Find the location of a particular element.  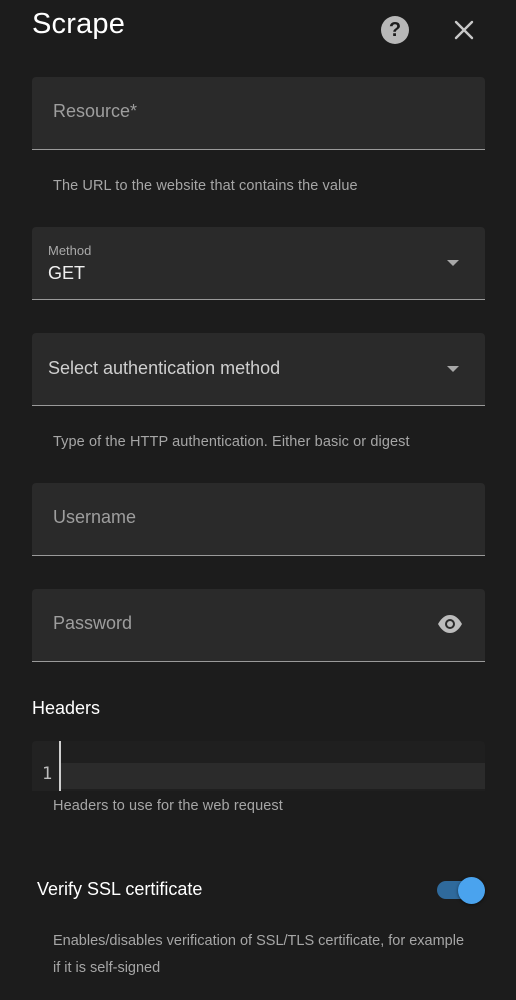

authentication-placeholder: Select authentication method is located at coordinates (164, 368).